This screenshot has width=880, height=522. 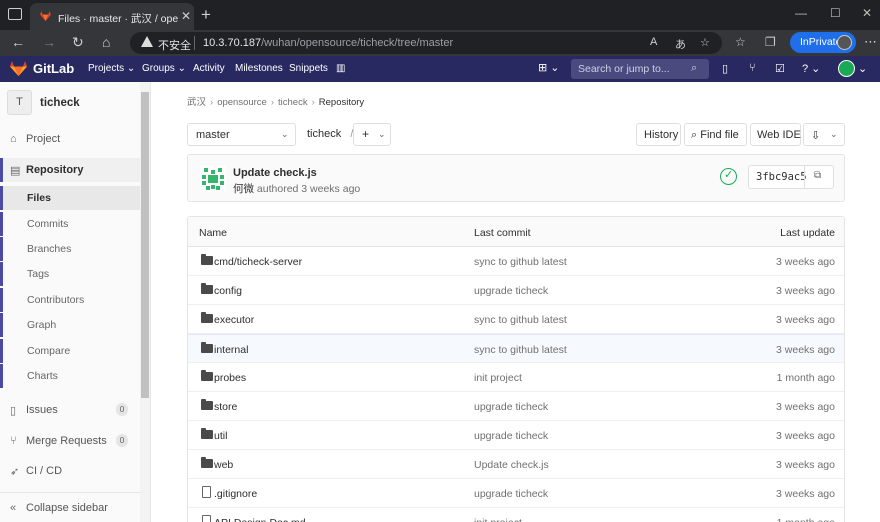 I want to click on table-row: probes init project 1 month ago, so click(x=516, y=377).